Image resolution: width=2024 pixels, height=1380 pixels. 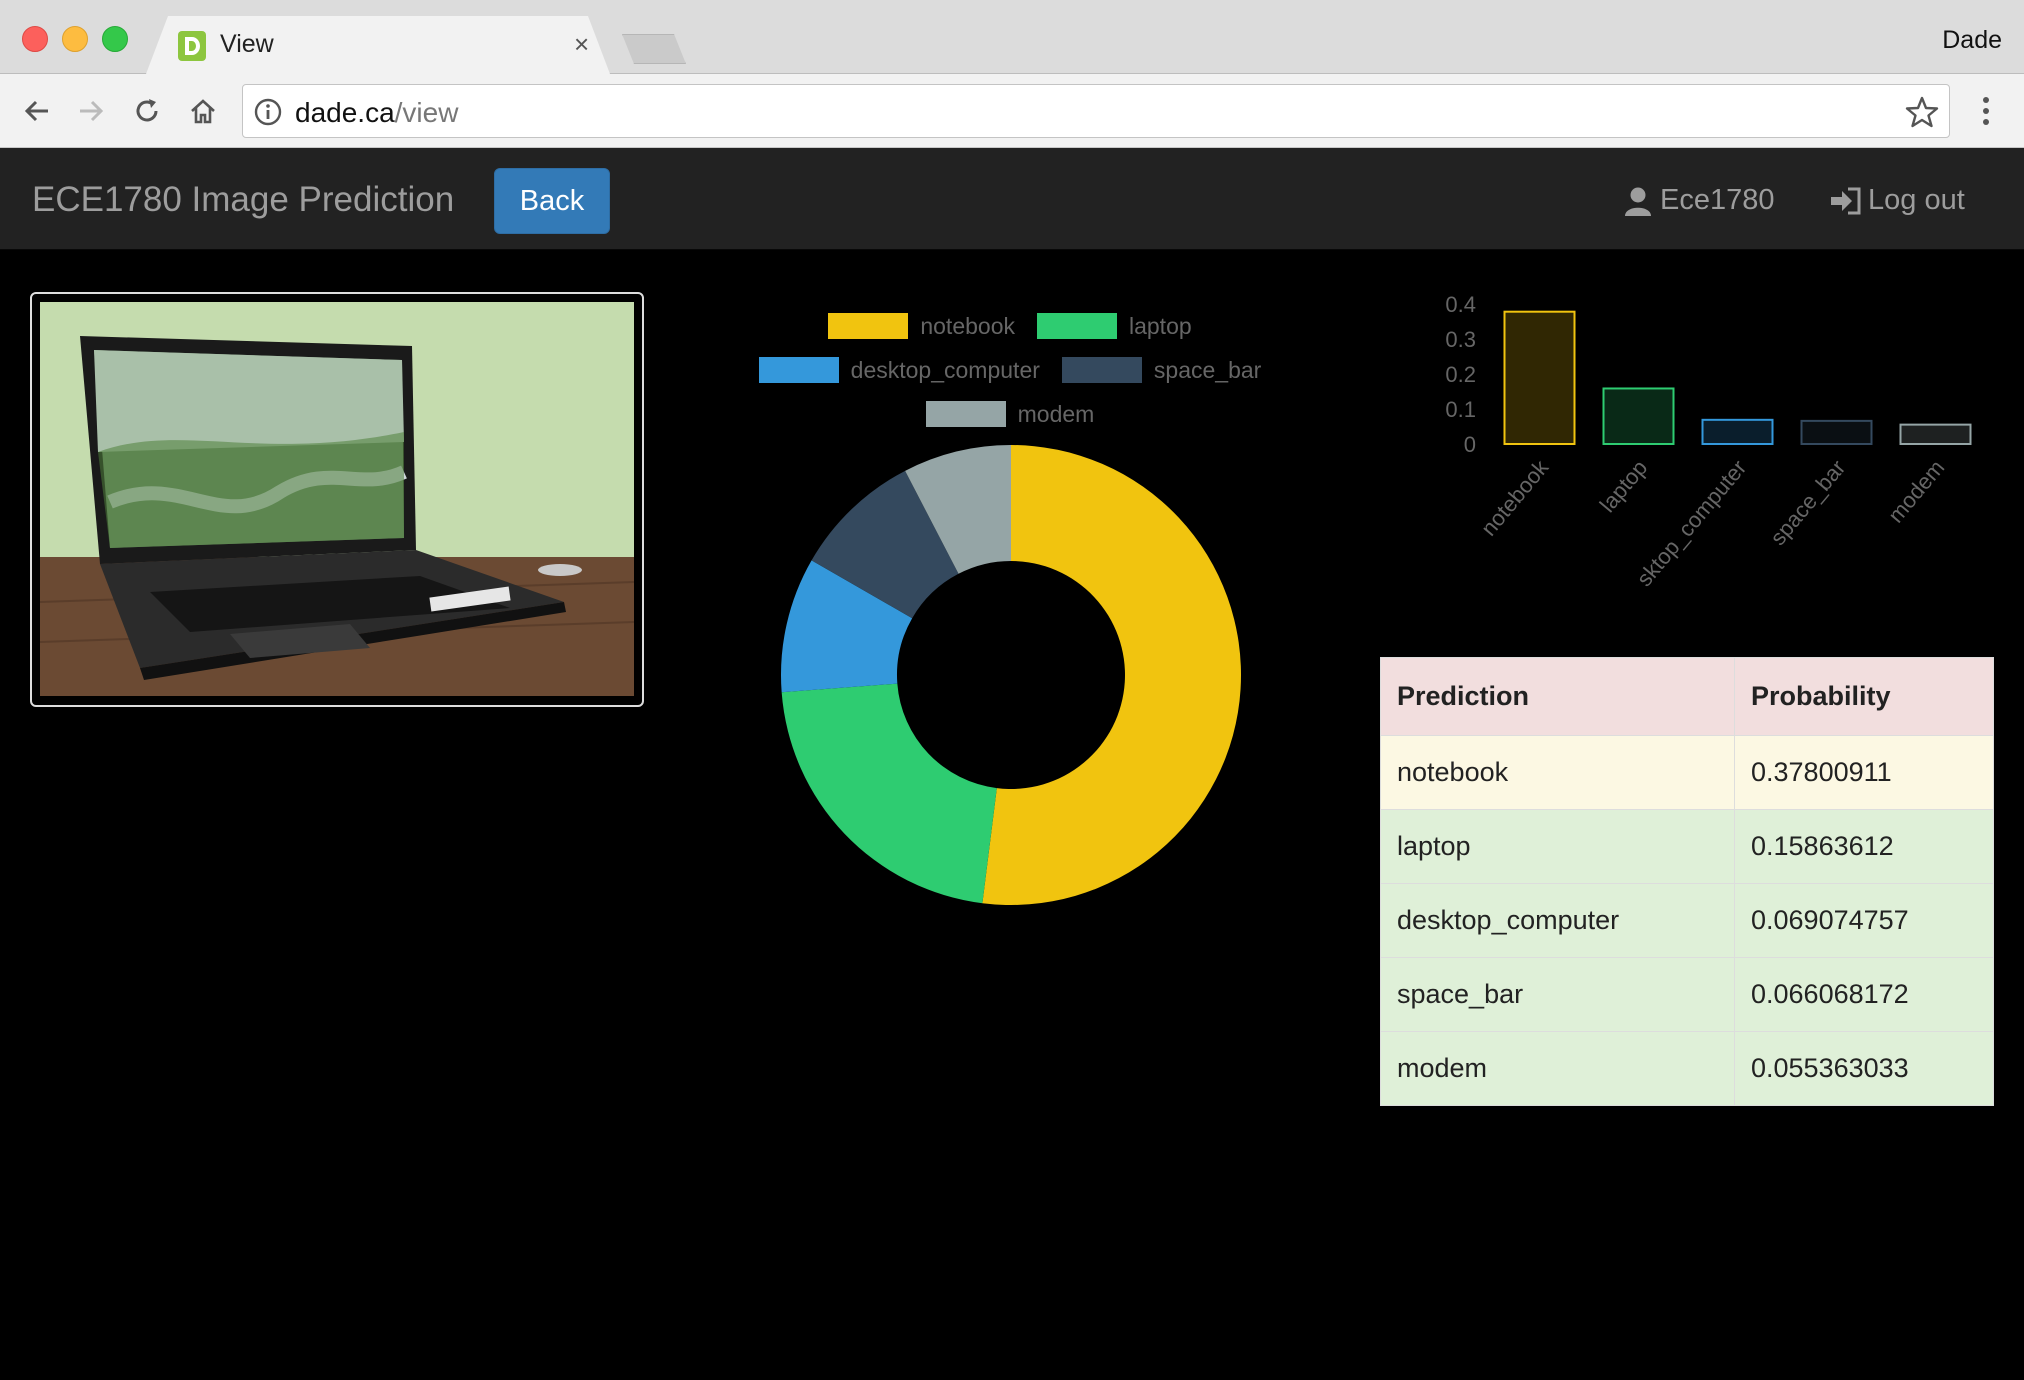 I want to click on y-tick-label: 0, so click(x=1470, y=444).